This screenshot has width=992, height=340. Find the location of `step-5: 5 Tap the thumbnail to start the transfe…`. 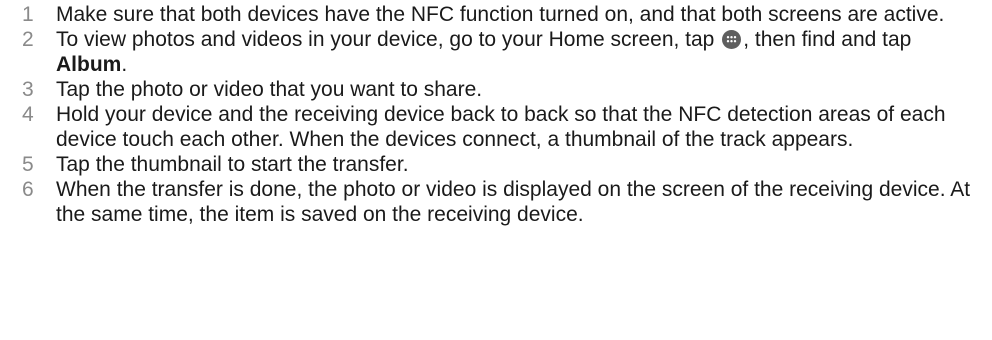

step-5: 5 Tap the thumbnail to start the transfe… is located at coordinates (496, 164).